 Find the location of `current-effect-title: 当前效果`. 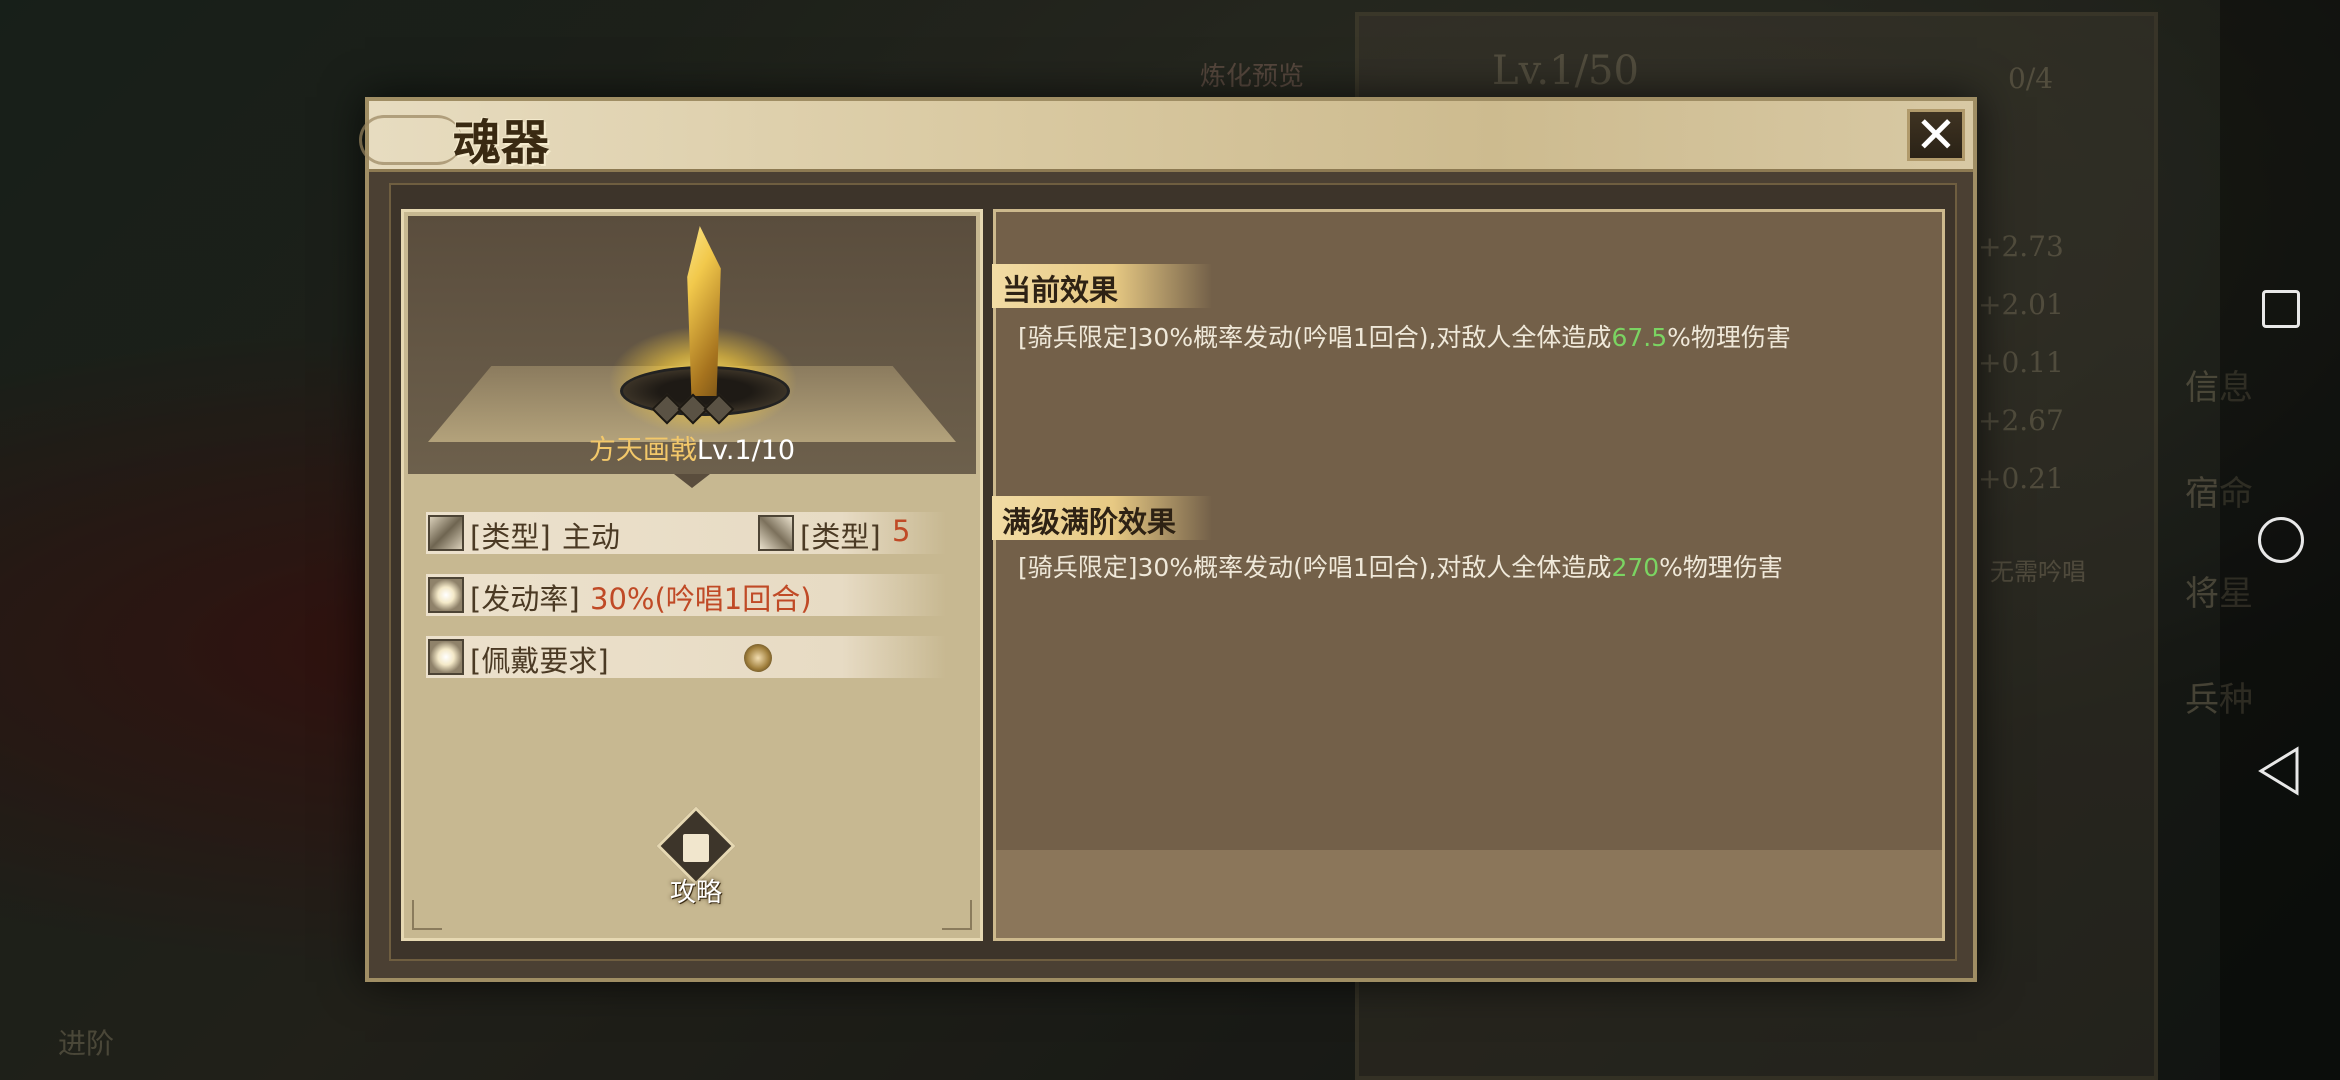

current-effect-title: 当前效果 is located at coordinates (1060, 290).